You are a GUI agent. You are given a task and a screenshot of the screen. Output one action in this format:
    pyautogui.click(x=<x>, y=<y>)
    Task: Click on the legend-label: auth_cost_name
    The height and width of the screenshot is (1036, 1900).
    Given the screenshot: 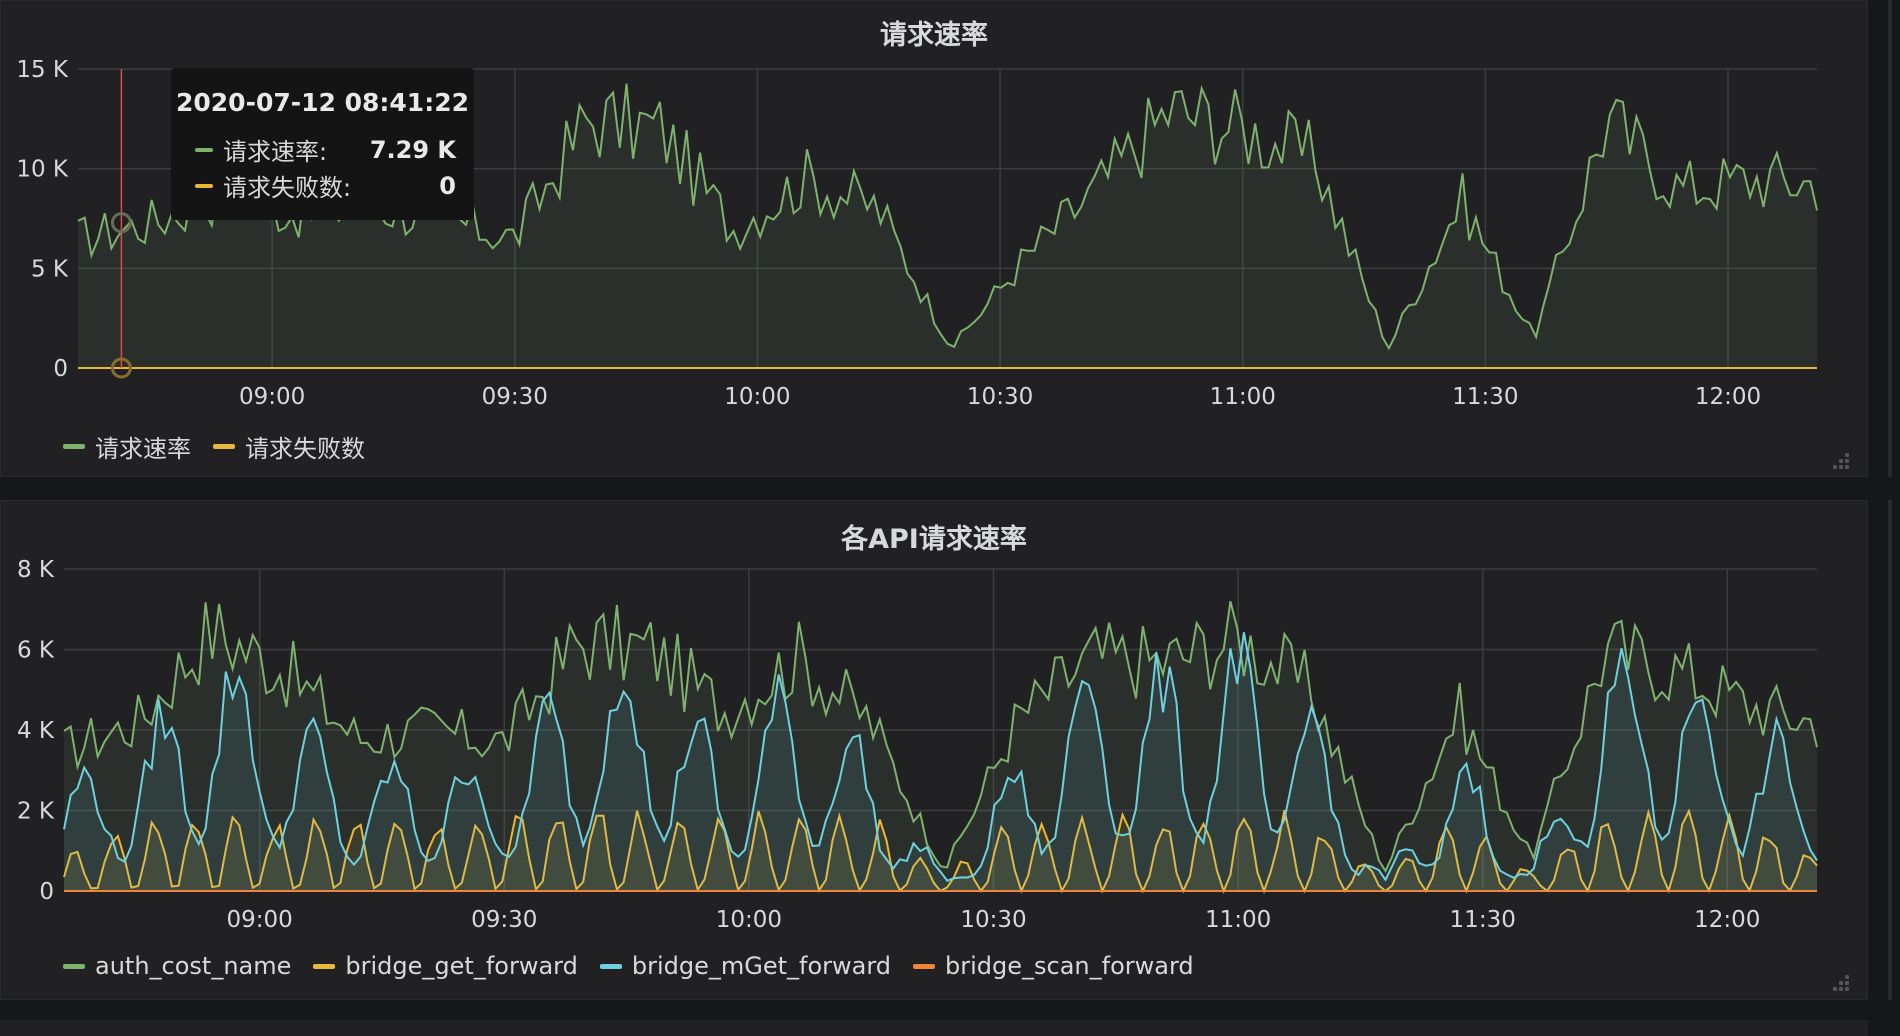 What is the action you would take?
    pyautogui.click(x=193, y=966)
    